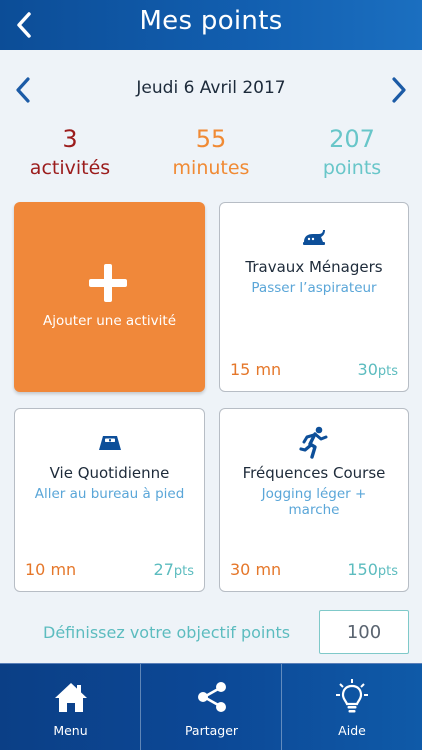  I want to click on card-subtitle: Jogging léger + marche, so click(314, 502).